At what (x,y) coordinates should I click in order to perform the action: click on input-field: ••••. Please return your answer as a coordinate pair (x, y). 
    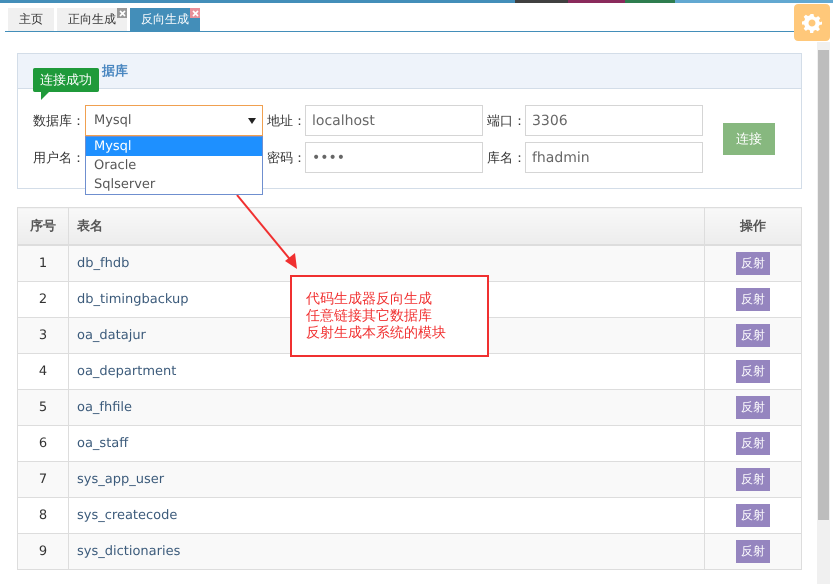
    Looking at the image, I should click on (394, 157).